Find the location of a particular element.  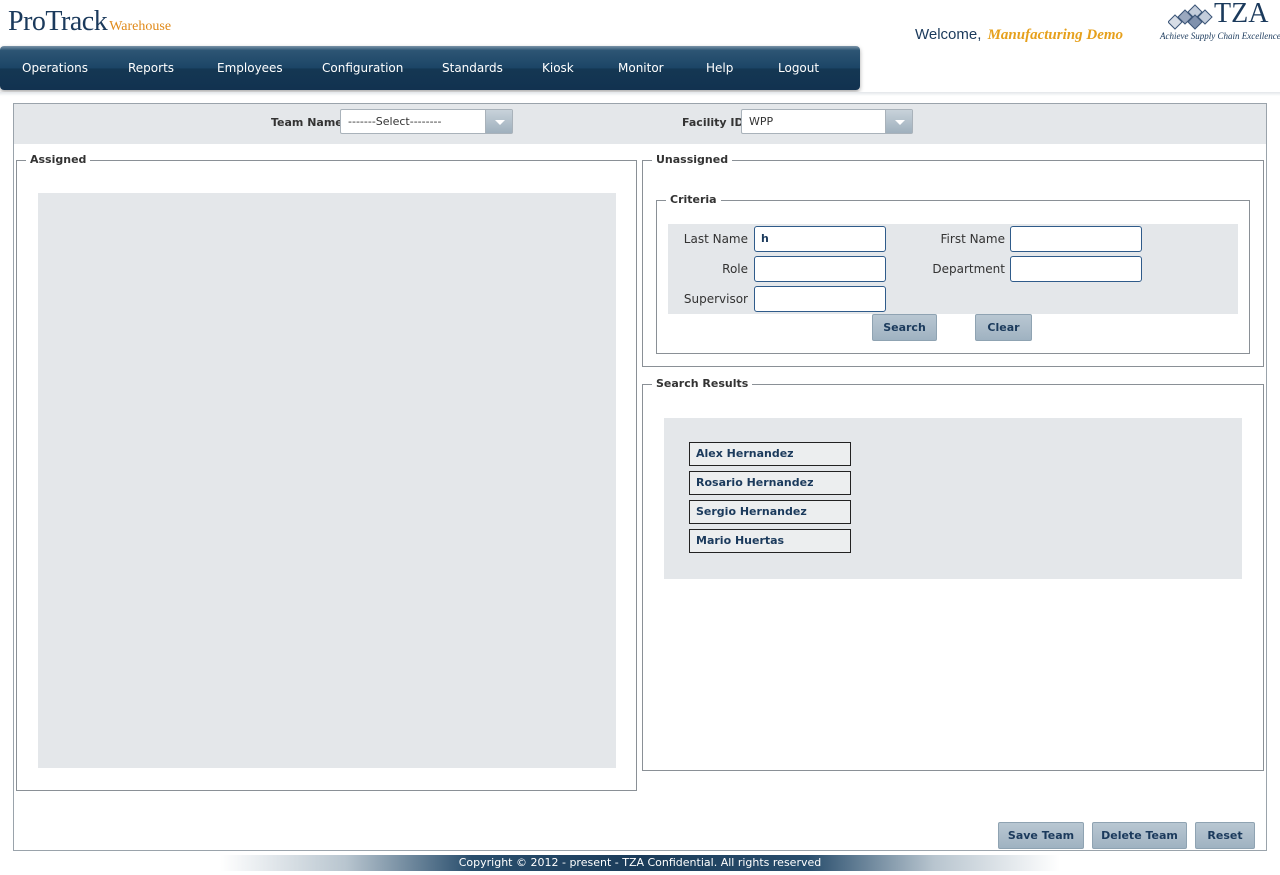

last-name-input: h is located at coordinates (820, 239).